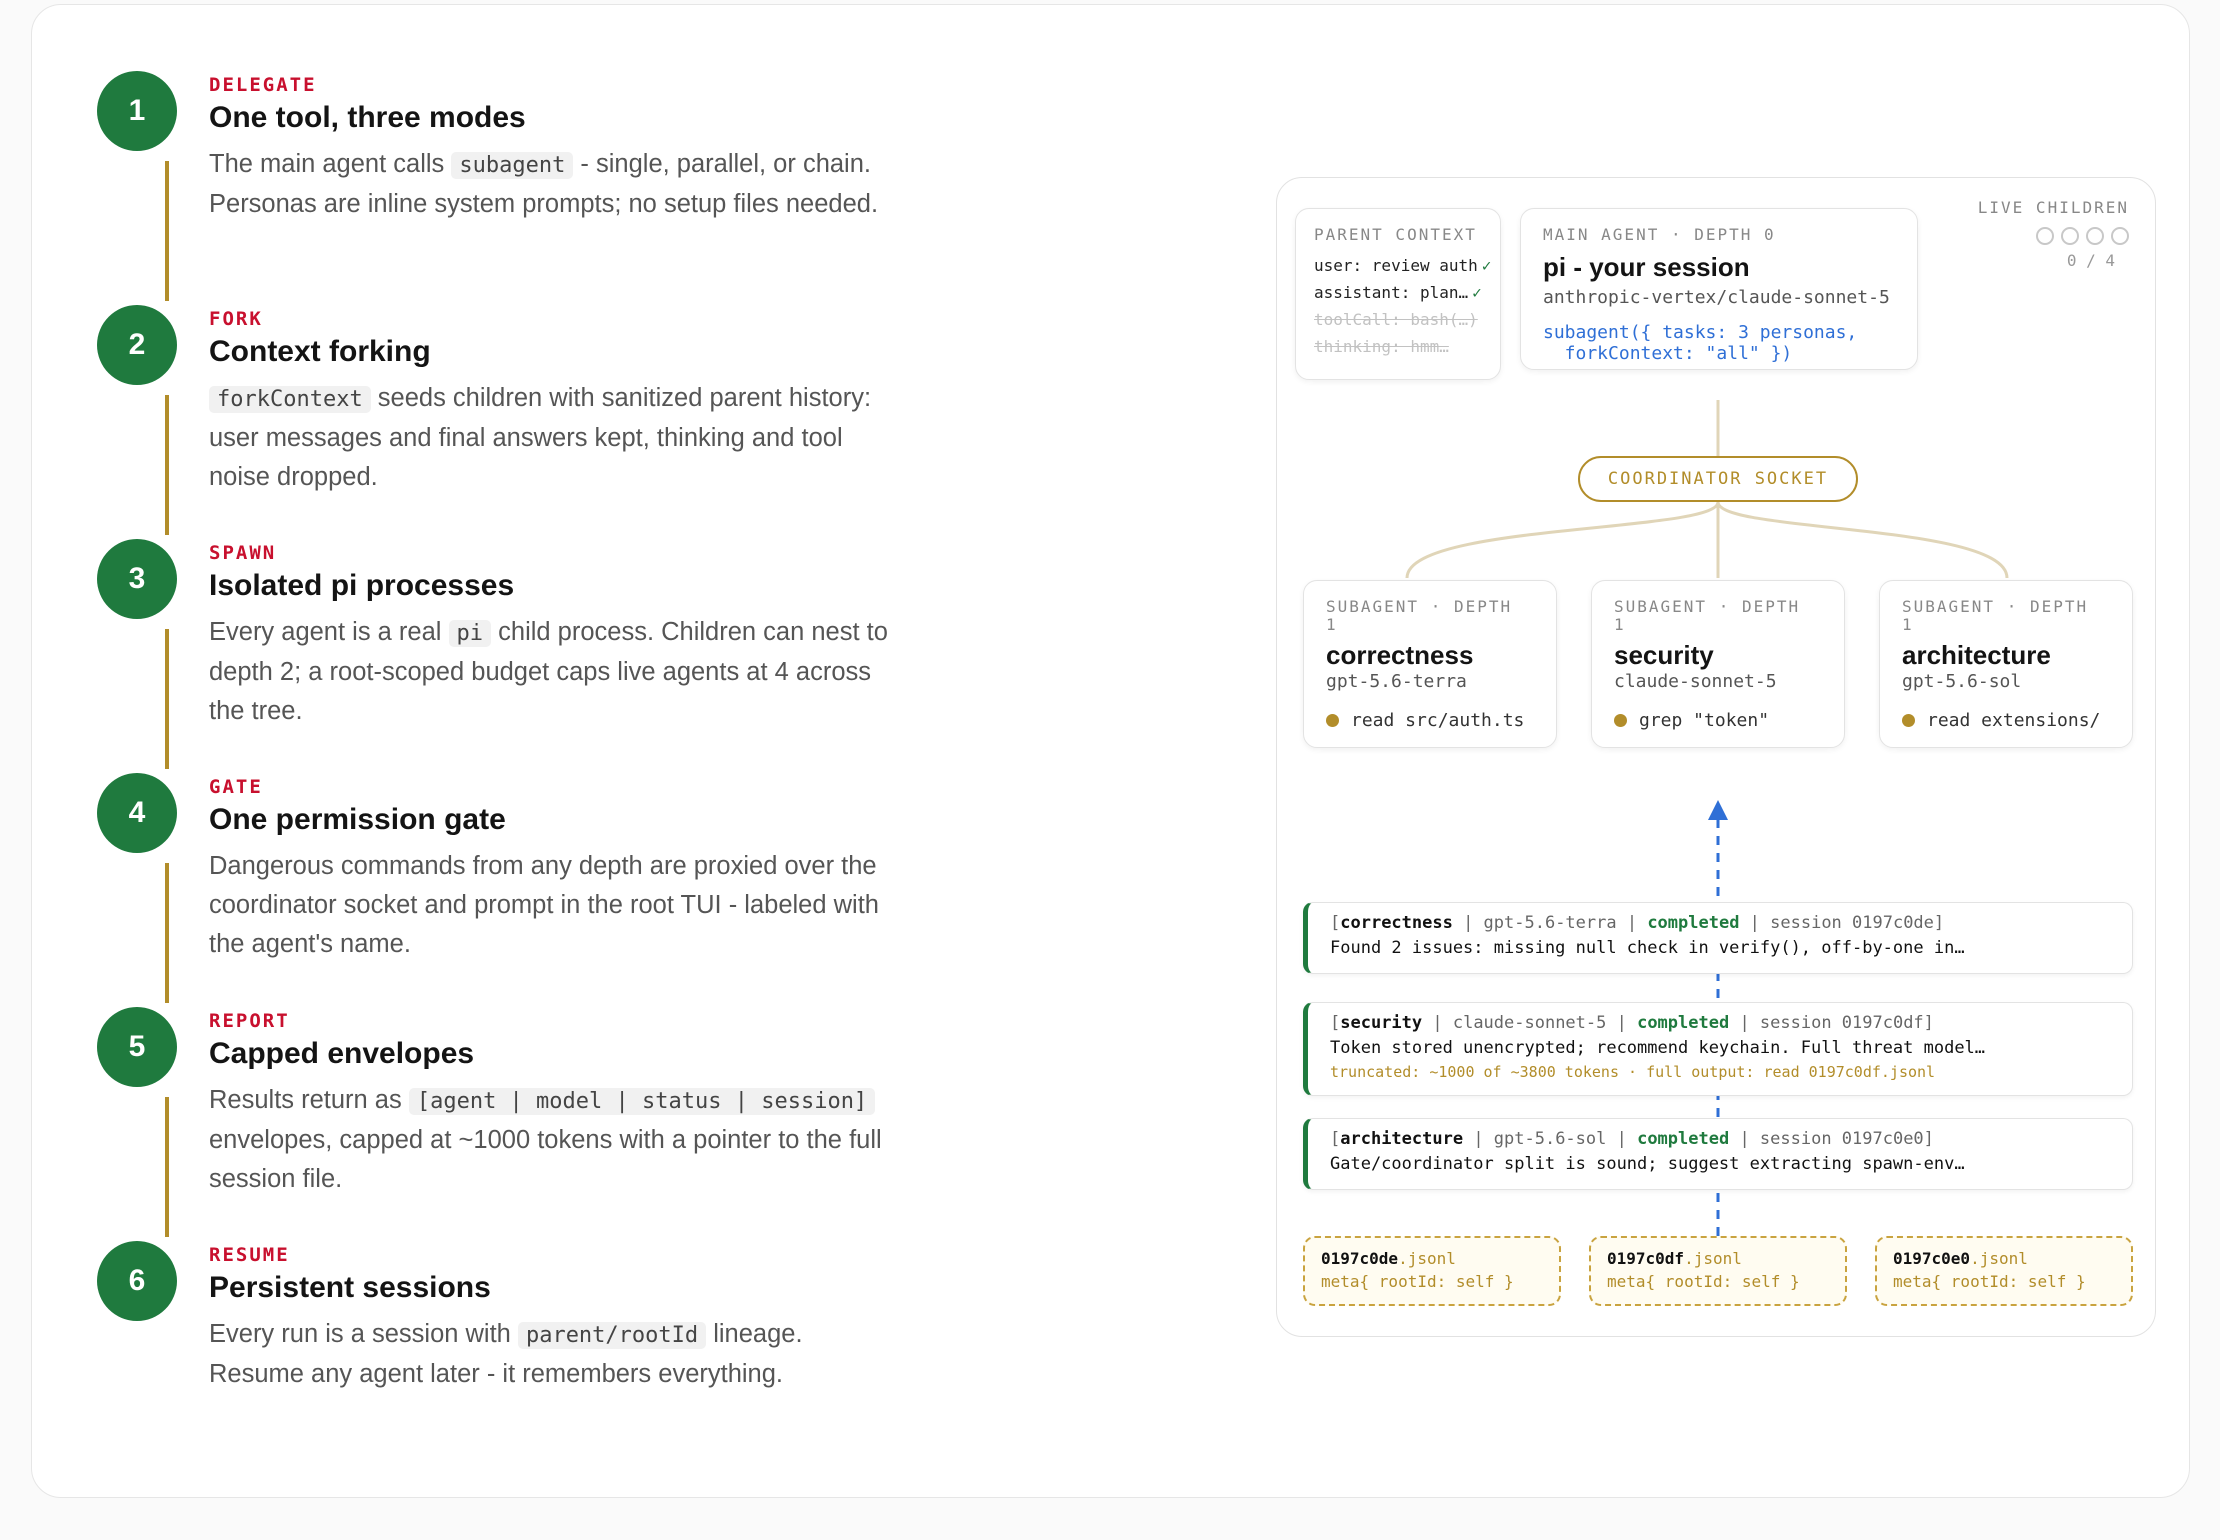 The height and width of the screenshot is (1540, 2220). Describe the element at coordinates (1962, 681) in the screenshot. I see `subagent-model: gpt-5.6-sol` at that location.